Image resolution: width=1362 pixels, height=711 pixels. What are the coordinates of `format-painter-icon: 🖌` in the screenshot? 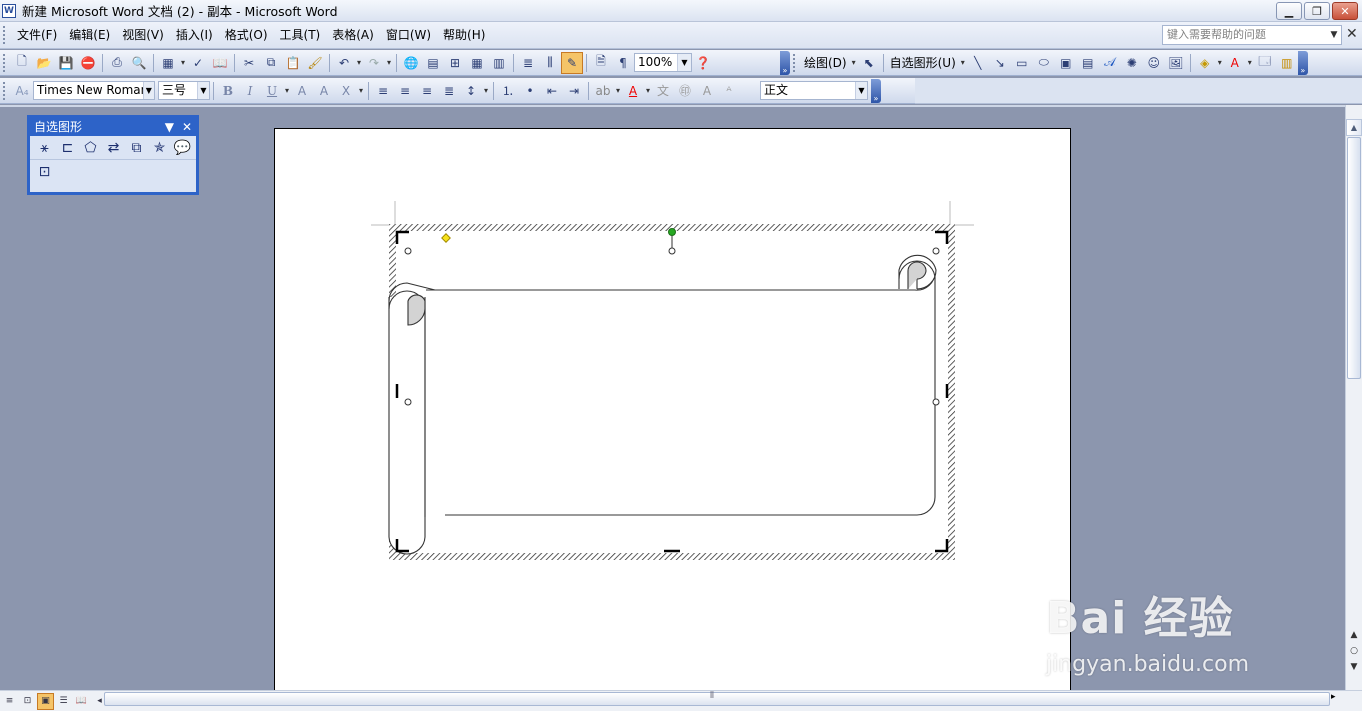 It's located at (315, 63).